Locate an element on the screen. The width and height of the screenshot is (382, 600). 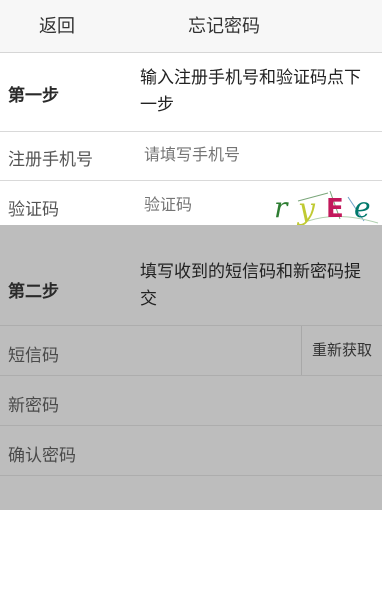
page-title: 忘记密码 is located at coordinates (224, 26).